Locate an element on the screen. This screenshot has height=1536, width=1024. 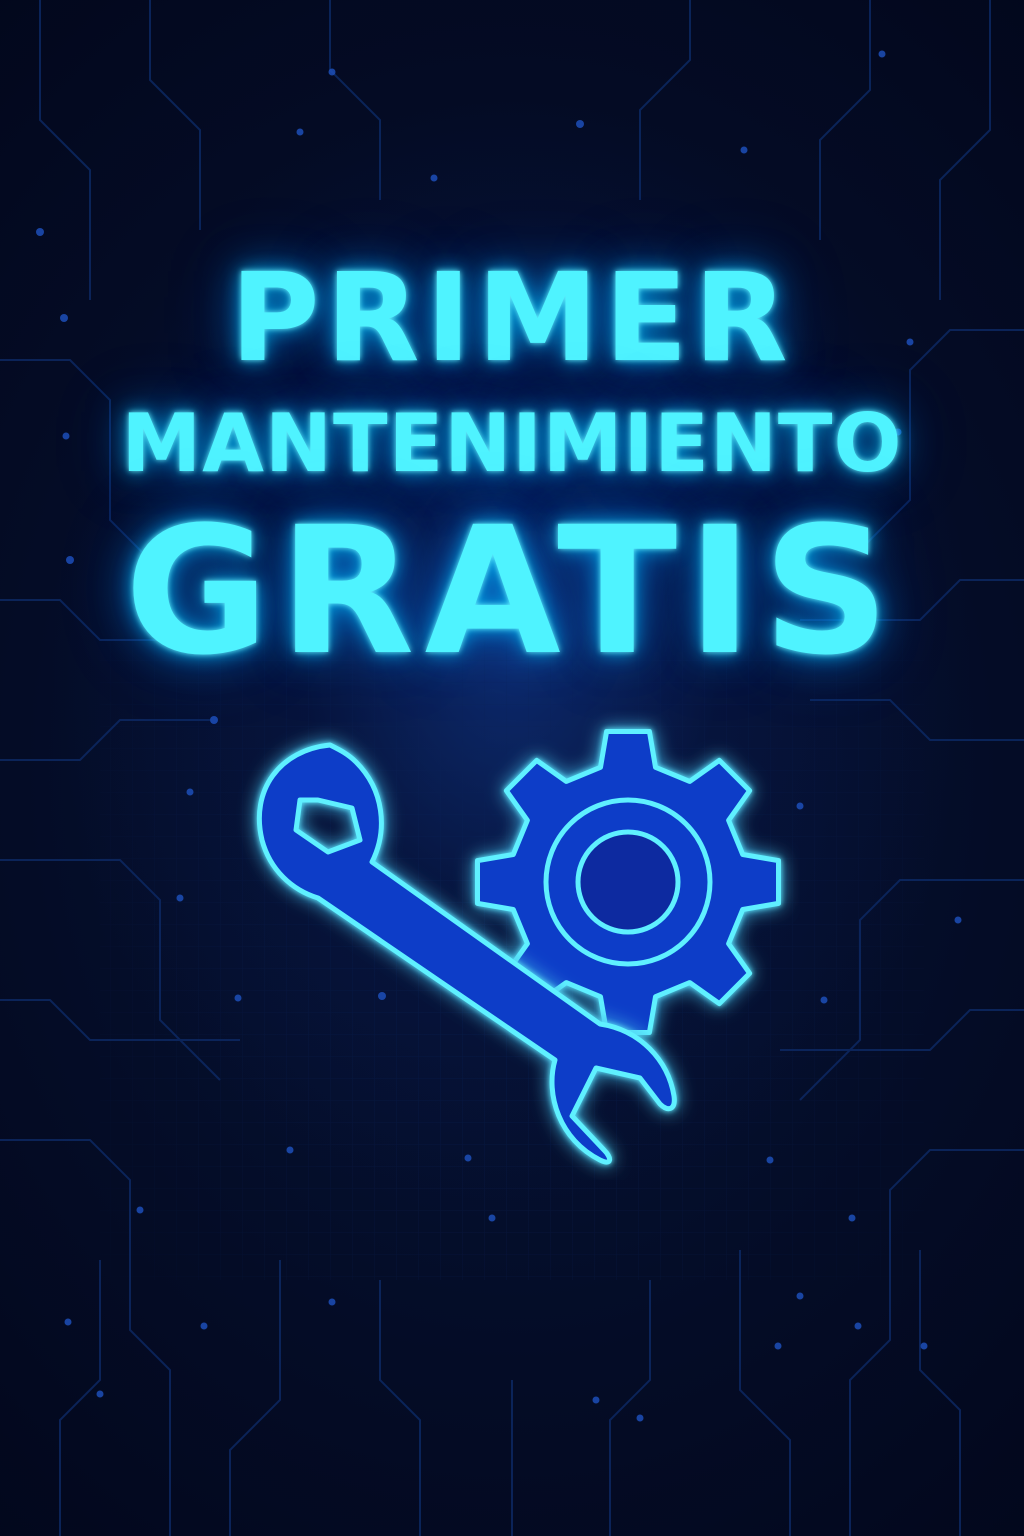
headline-primer: PRIMER is located at coordinates (512, 318).